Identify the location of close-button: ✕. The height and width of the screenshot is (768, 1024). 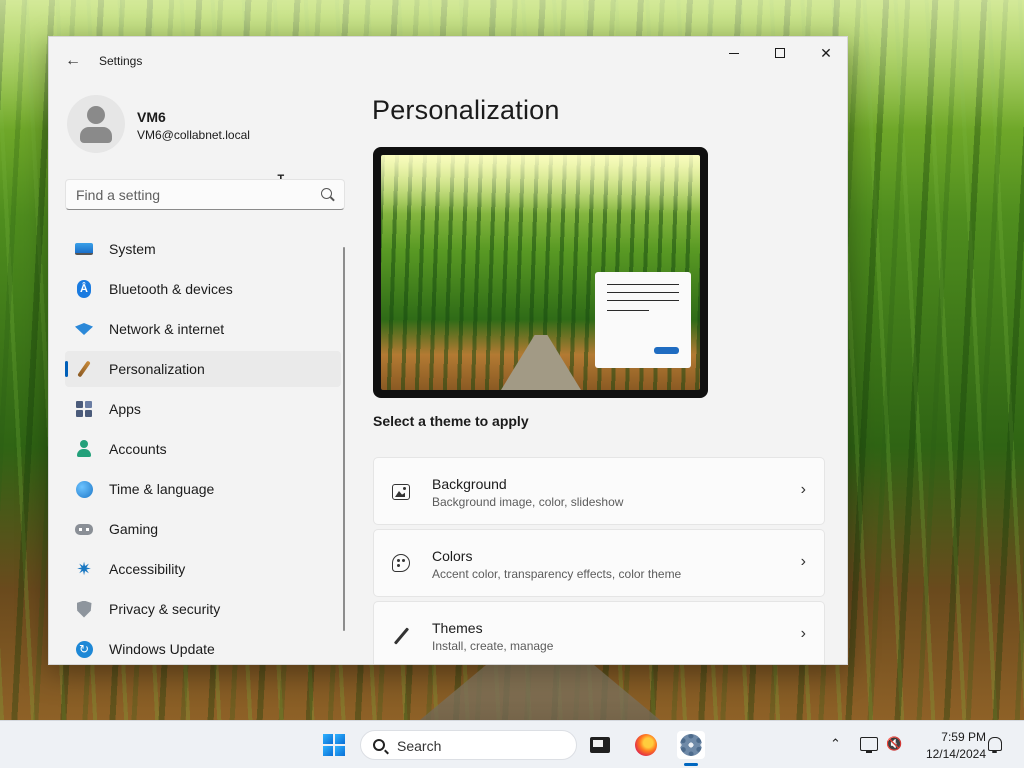
(825, 53).